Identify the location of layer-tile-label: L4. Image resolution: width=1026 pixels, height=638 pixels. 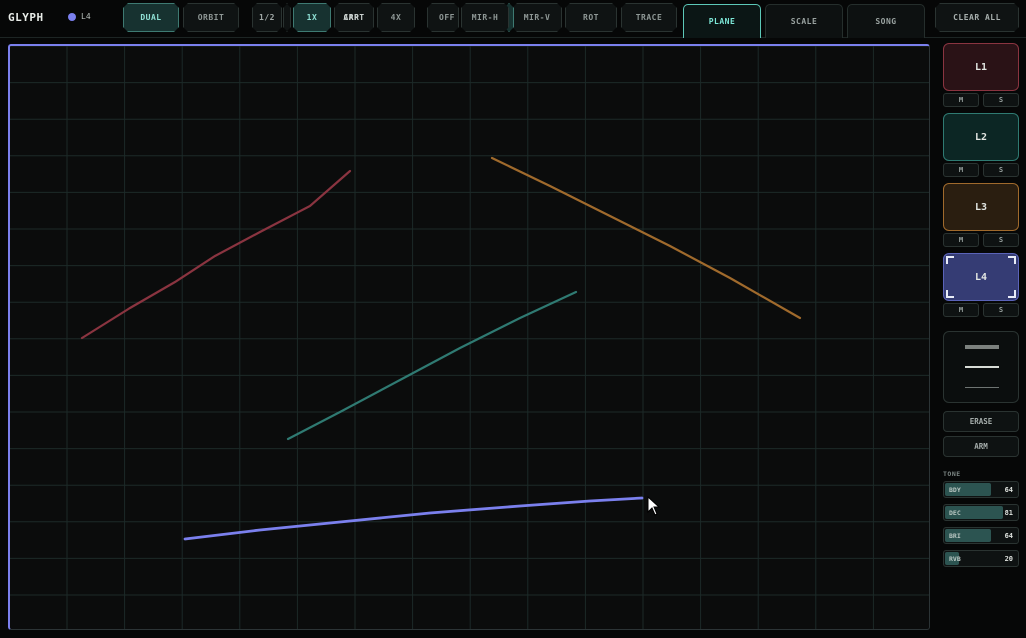
(981, 277).